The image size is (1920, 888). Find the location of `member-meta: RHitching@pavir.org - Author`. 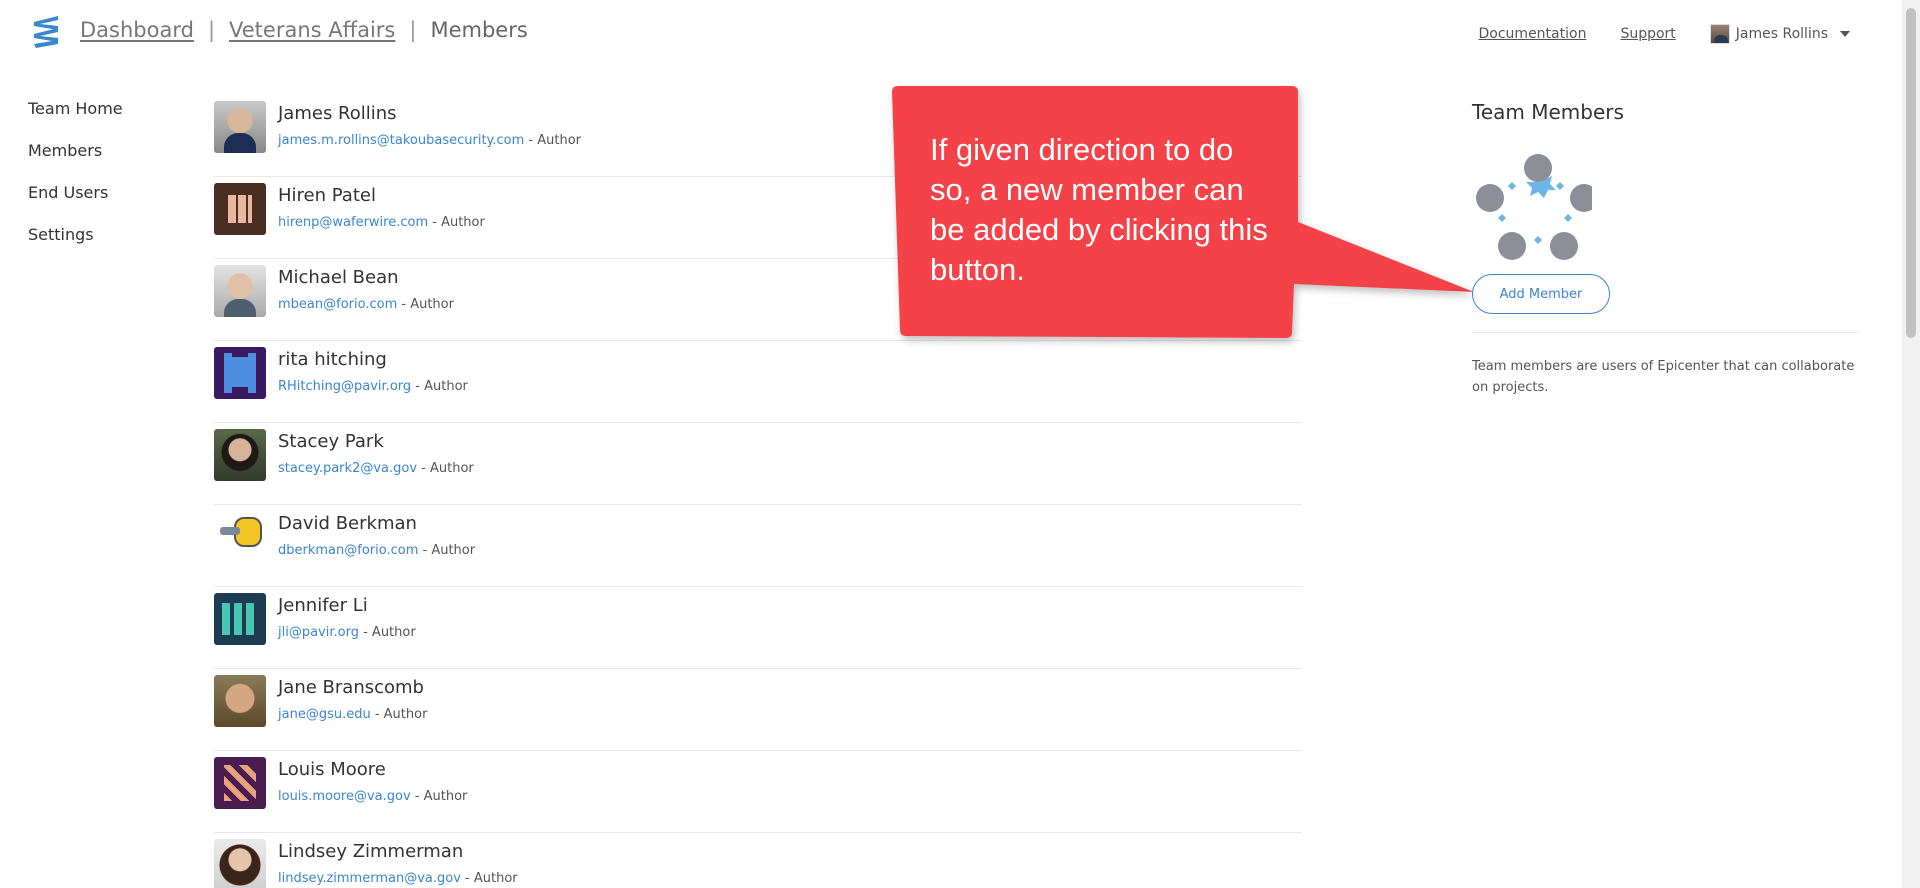

member-meta: RHitching@pavir.org - Author is located at coordinates (373, 386).